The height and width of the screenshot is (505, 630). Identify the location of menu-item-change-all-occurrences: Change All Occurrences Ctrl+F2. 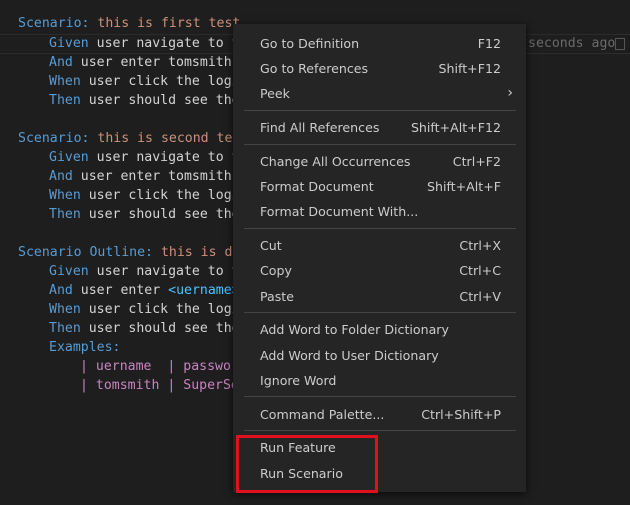
(379, 162).